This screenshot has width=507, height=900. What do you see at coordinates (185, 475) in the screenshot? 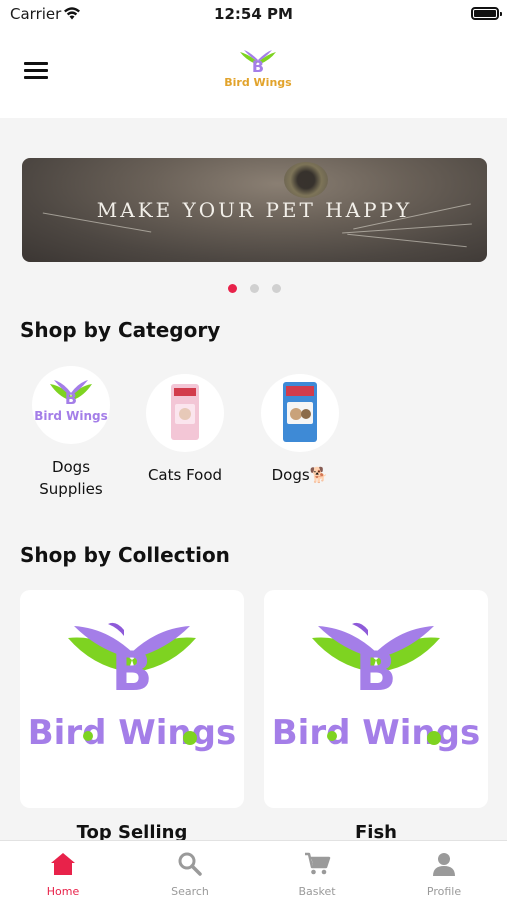
I see `category-label: Cats Food` at bounding box center [185, 475].